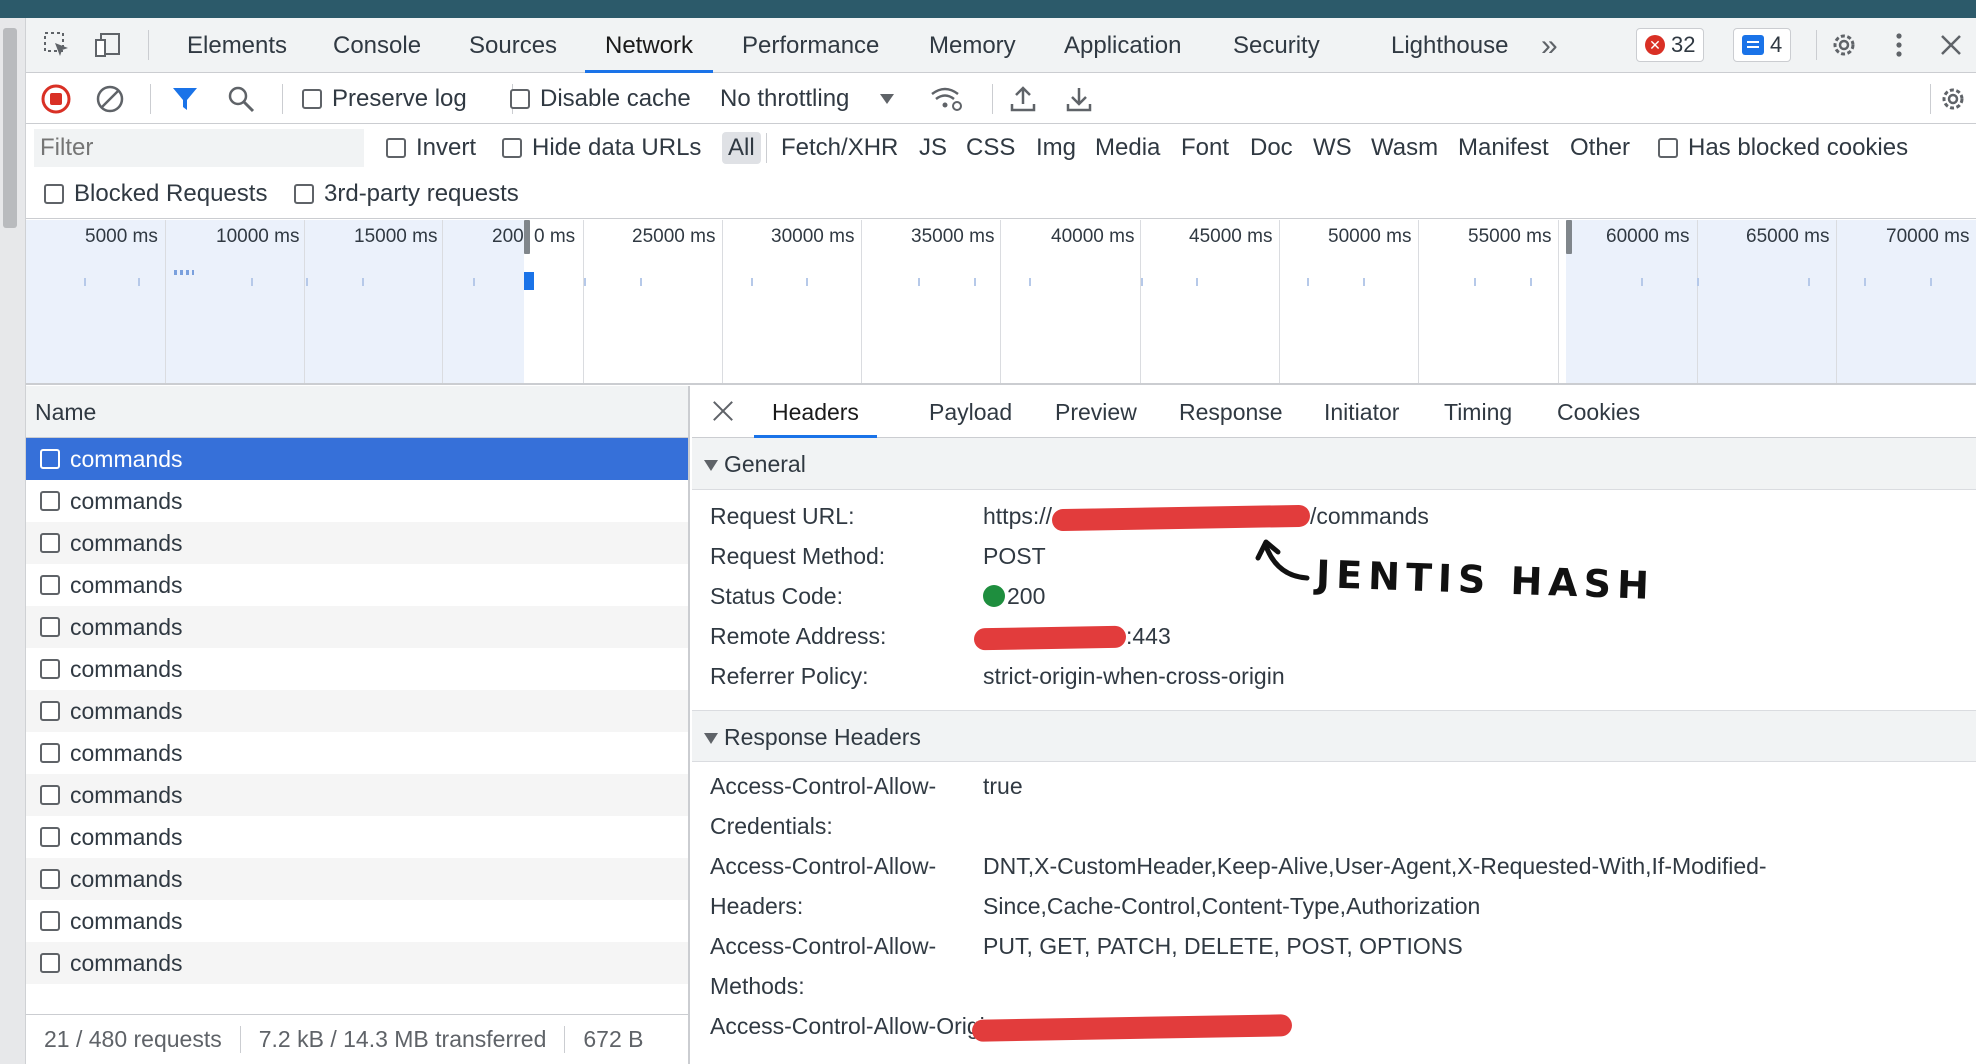  Describe the element at coordinates (431, 148) in the screenshot. I see `invert-checkbox: Invert` at that location.